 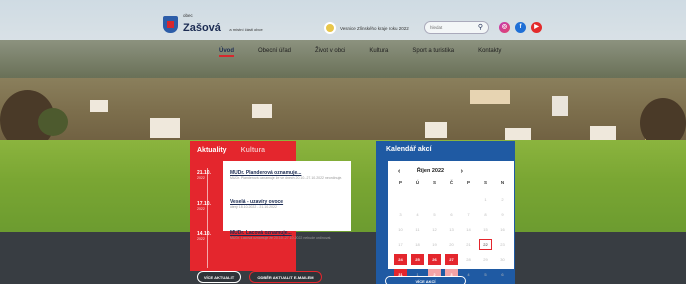 I want to click on news-timeline, so click(x=207, y=218).